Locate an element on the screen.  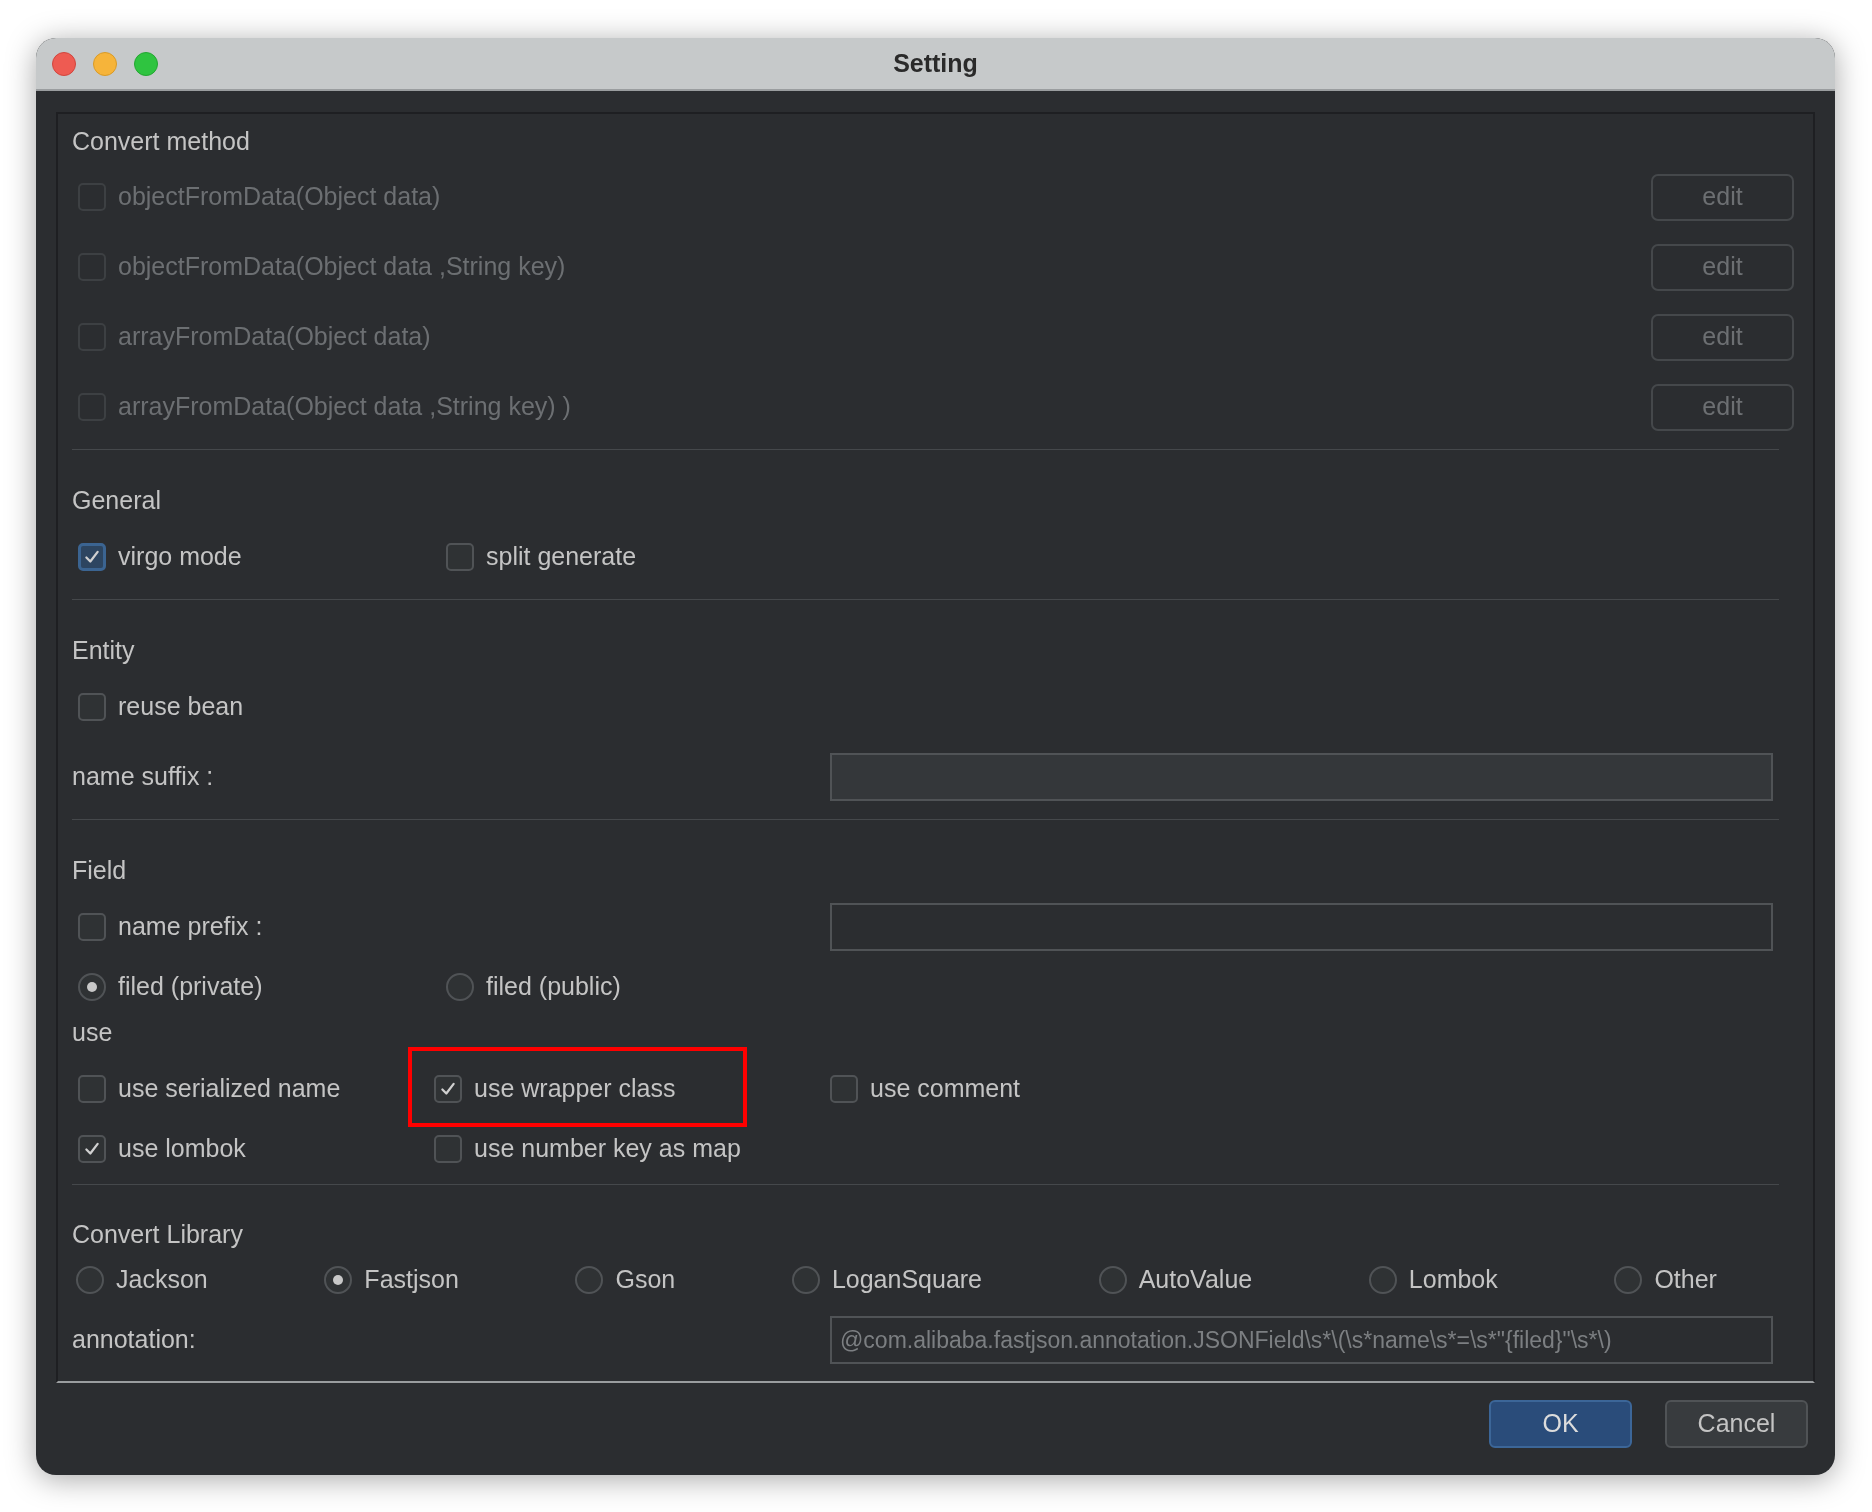
ok-button: OK is located at coordinates (1560, 1424).